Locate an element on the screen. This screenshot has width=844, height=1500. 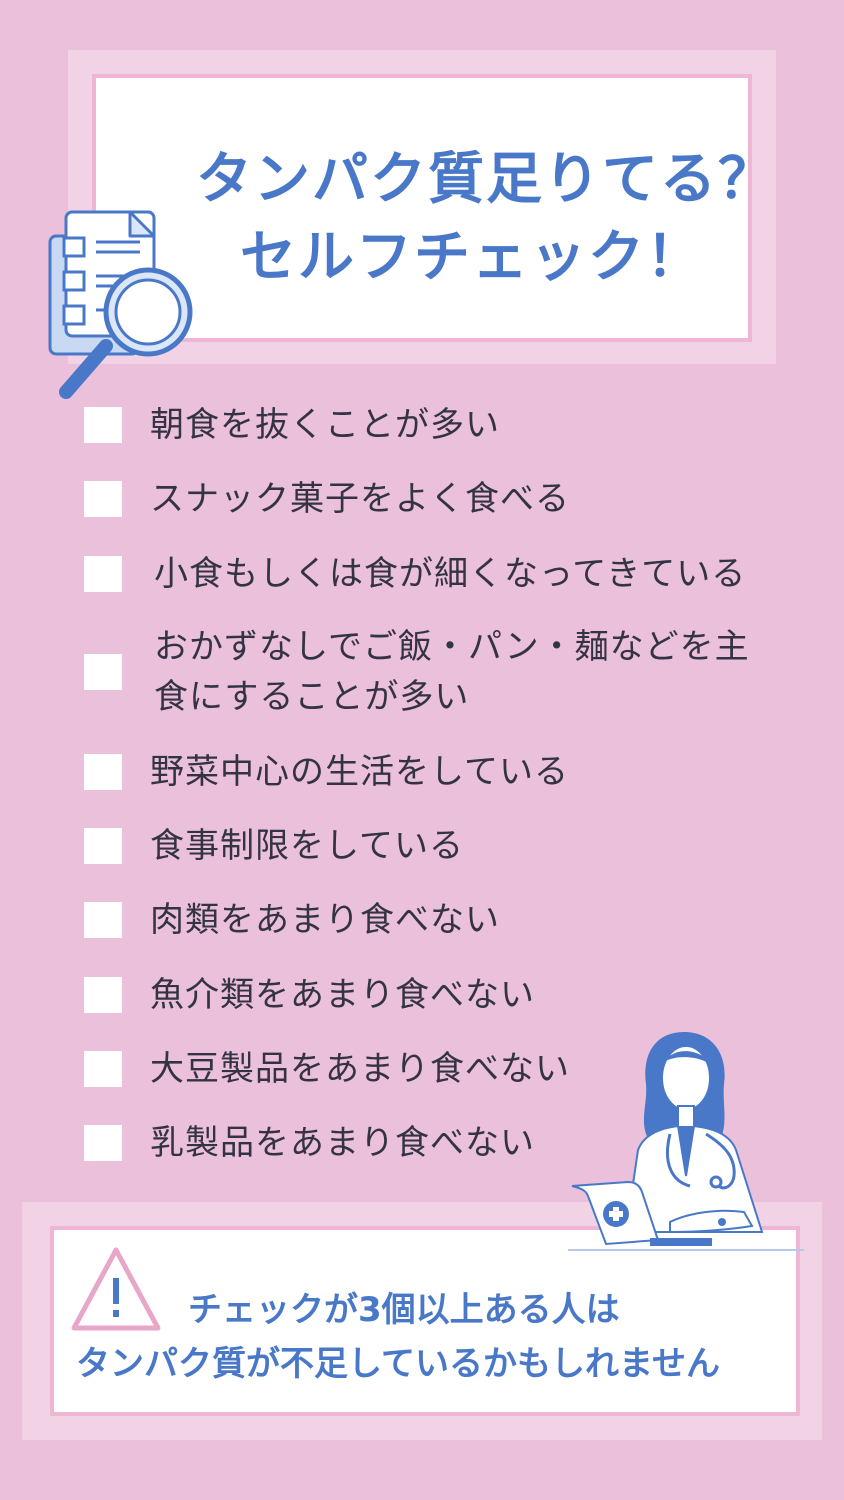
list-item: 食事制限をしている is located at coordinates (274, 846).